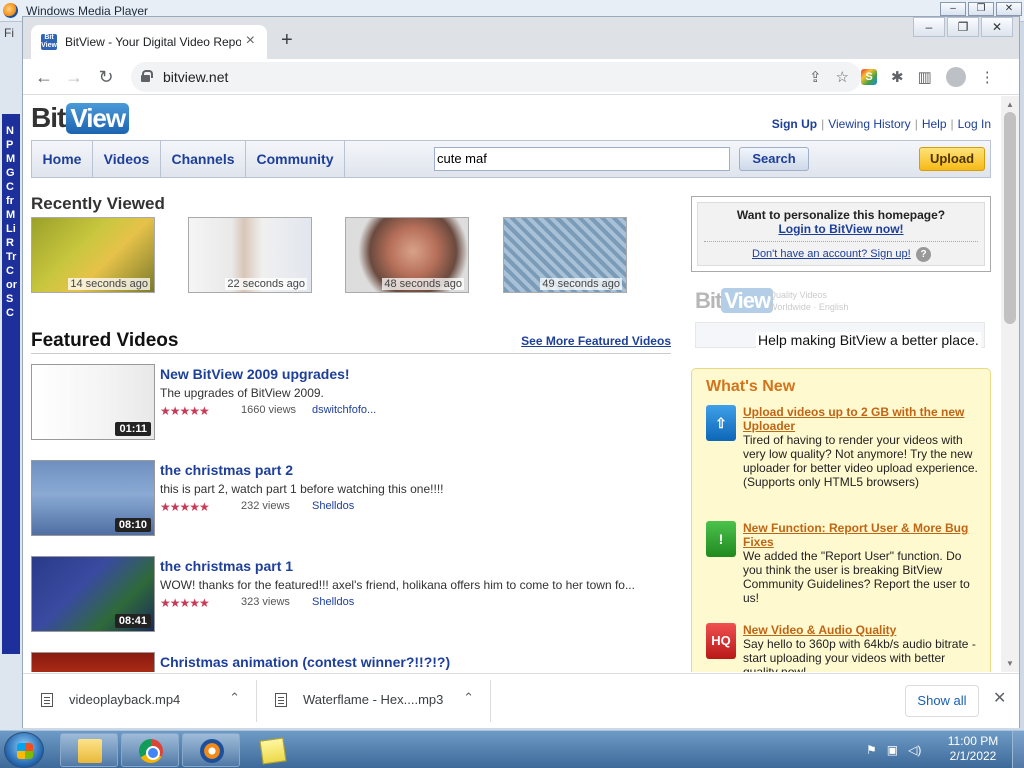 This screenshot has width=1024, height=768. I want to click on nav-videos: Videos, so click(127, 159).